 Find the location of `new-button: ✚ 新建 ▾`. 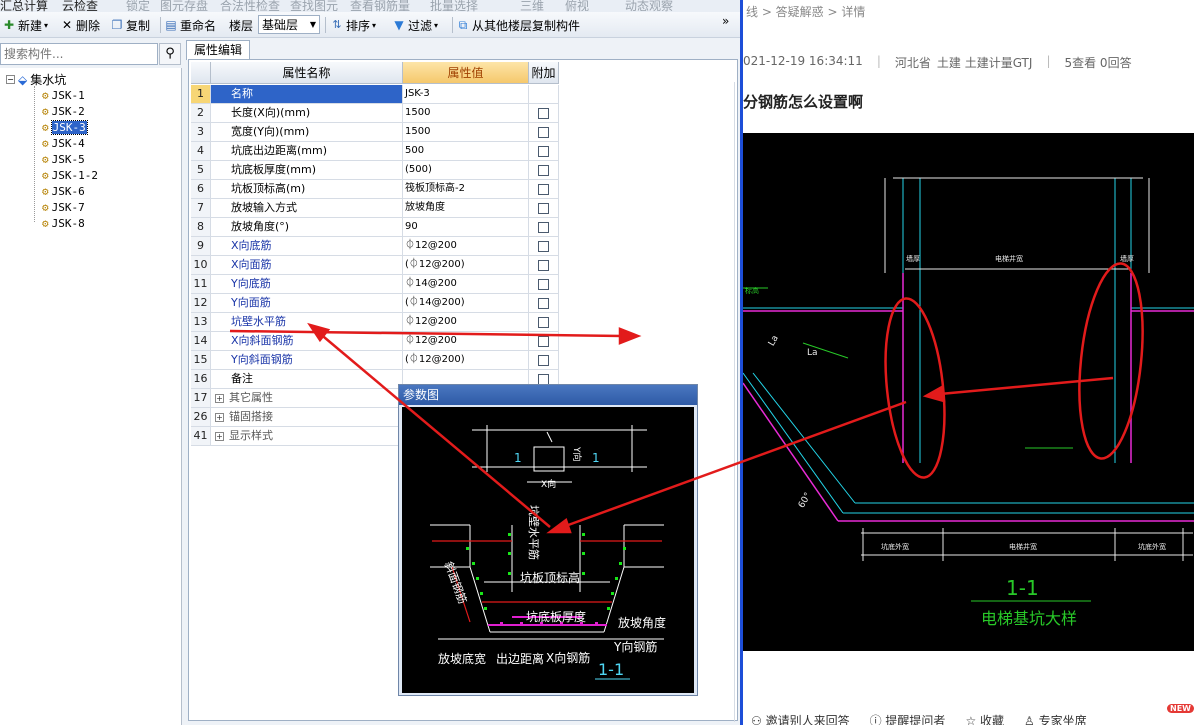

new-button: ✚ 新建 ▾ is located at coordinates (25, 25).